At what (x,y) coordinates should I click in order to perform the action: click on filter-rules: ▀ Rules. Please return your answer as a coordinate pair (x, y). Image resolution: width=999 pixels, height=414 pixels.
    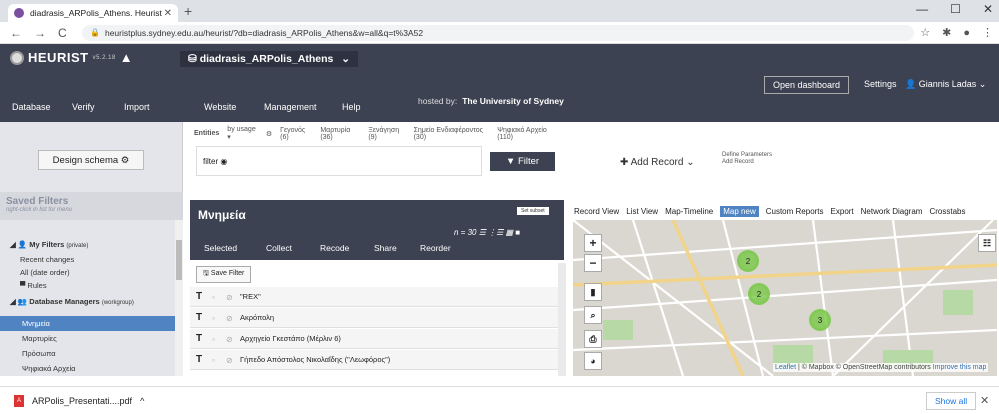
    Looking at the image, I should click on (33, 285).